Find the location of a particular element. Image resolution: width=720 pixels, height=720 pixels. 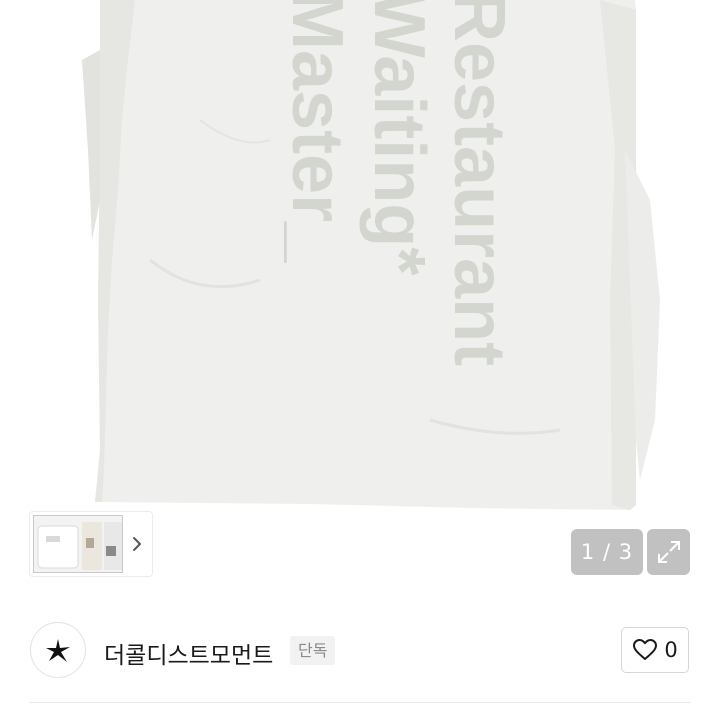

star-logo-icon is located at coordinates (58, 650).